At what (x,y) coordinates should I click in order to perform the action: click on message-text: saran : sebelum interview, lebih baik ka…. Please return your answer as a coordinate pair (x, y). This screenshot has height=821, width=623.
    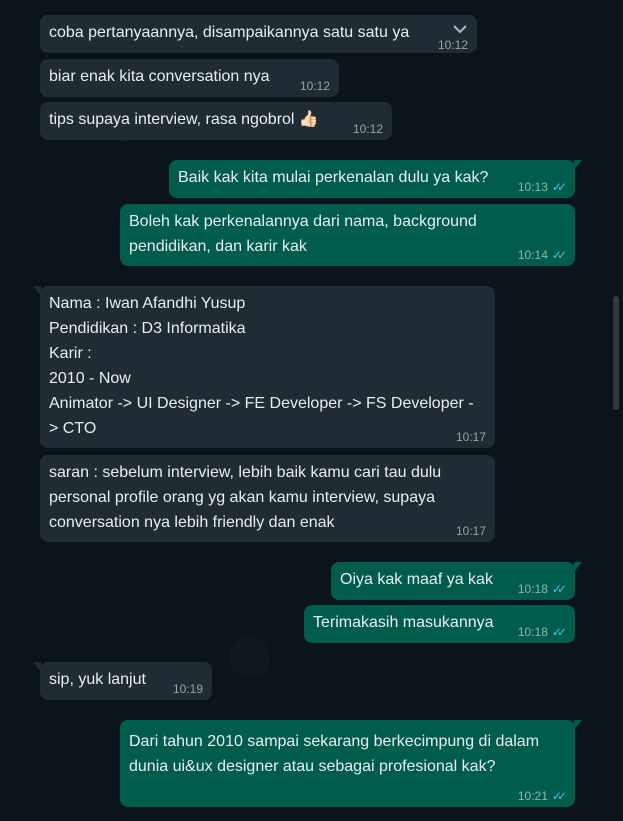
    Looking at the image, I should click on (245, 497).